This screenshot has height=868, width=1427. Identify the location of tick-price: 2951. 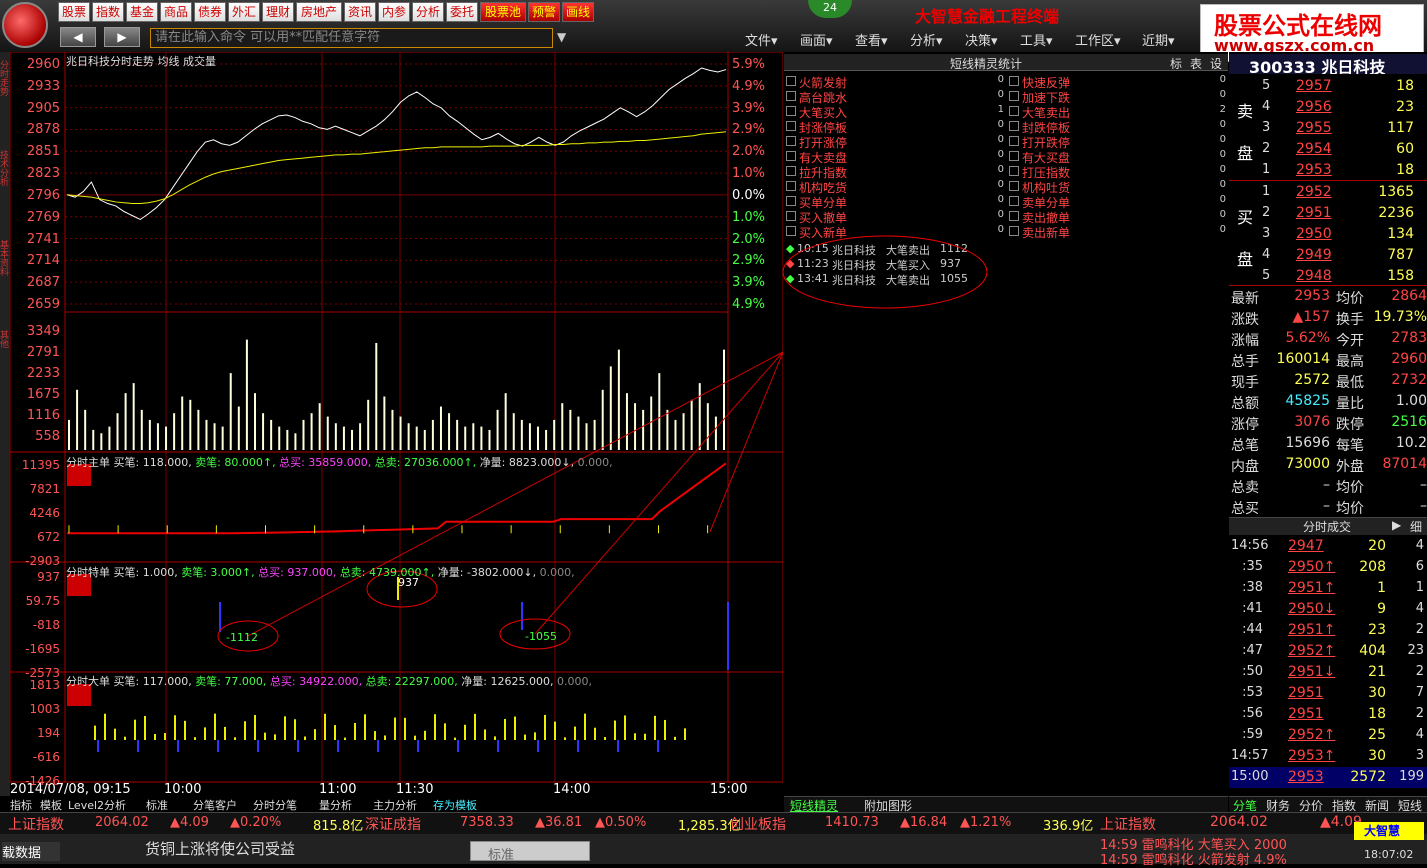
(1306, 693).